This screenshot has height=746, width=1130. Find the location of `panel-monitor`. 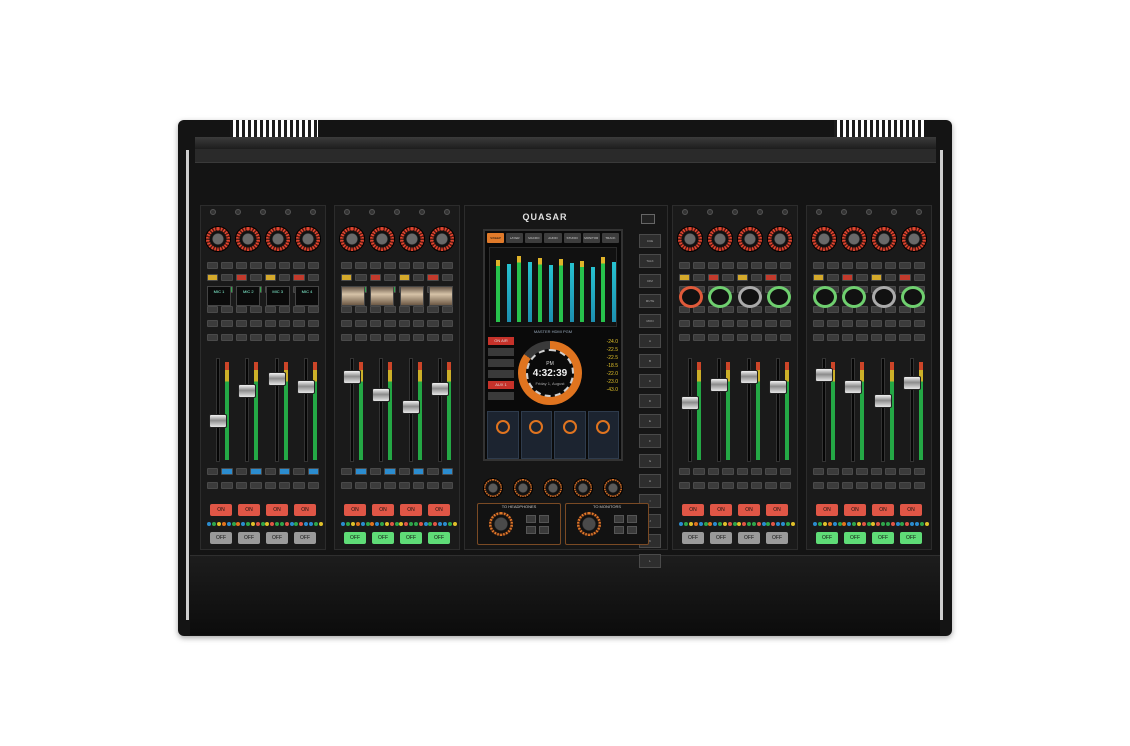

panel-monitor is located at coordinates (603, 435).